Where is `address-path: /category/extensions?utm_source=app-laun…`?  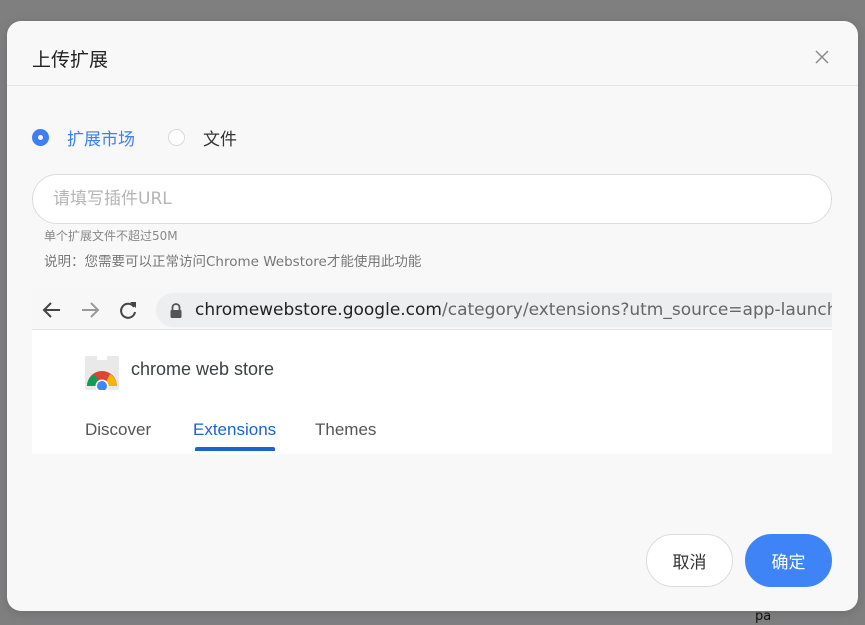
address-path: /category/extensions?utm_source=app-laun… is located at coordinates (637, 310).